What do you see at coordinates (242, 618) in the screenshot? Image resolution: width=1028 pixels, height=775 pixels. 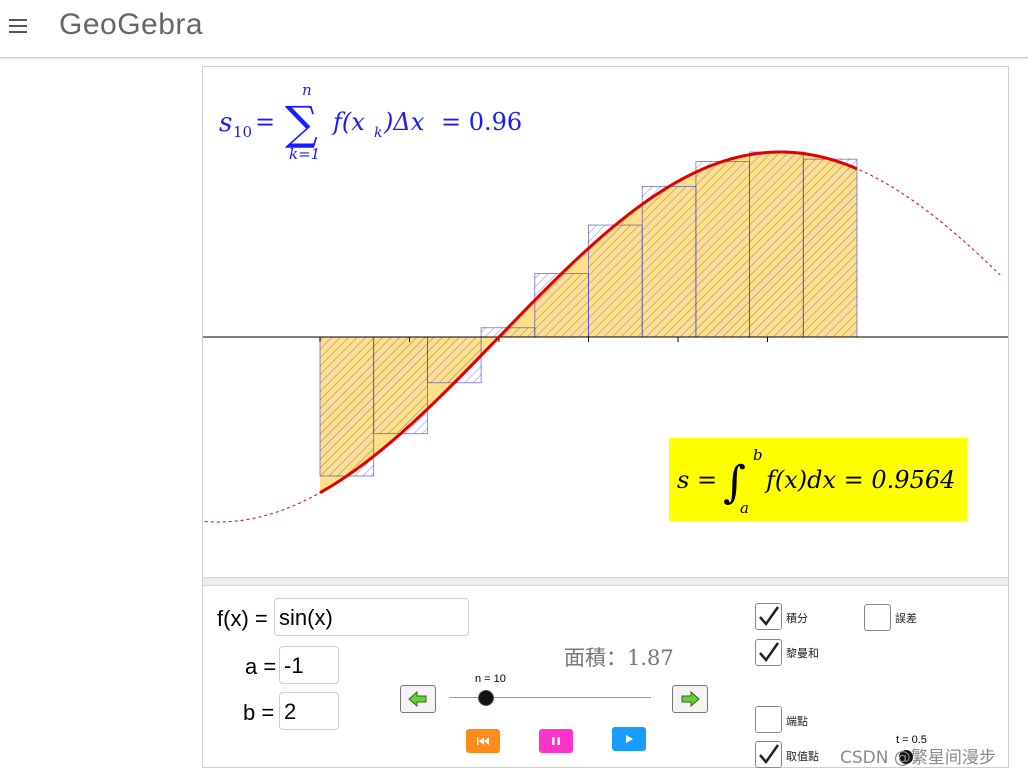 I see `f-input-label: f(x) =` at bounding box center [242, 618].